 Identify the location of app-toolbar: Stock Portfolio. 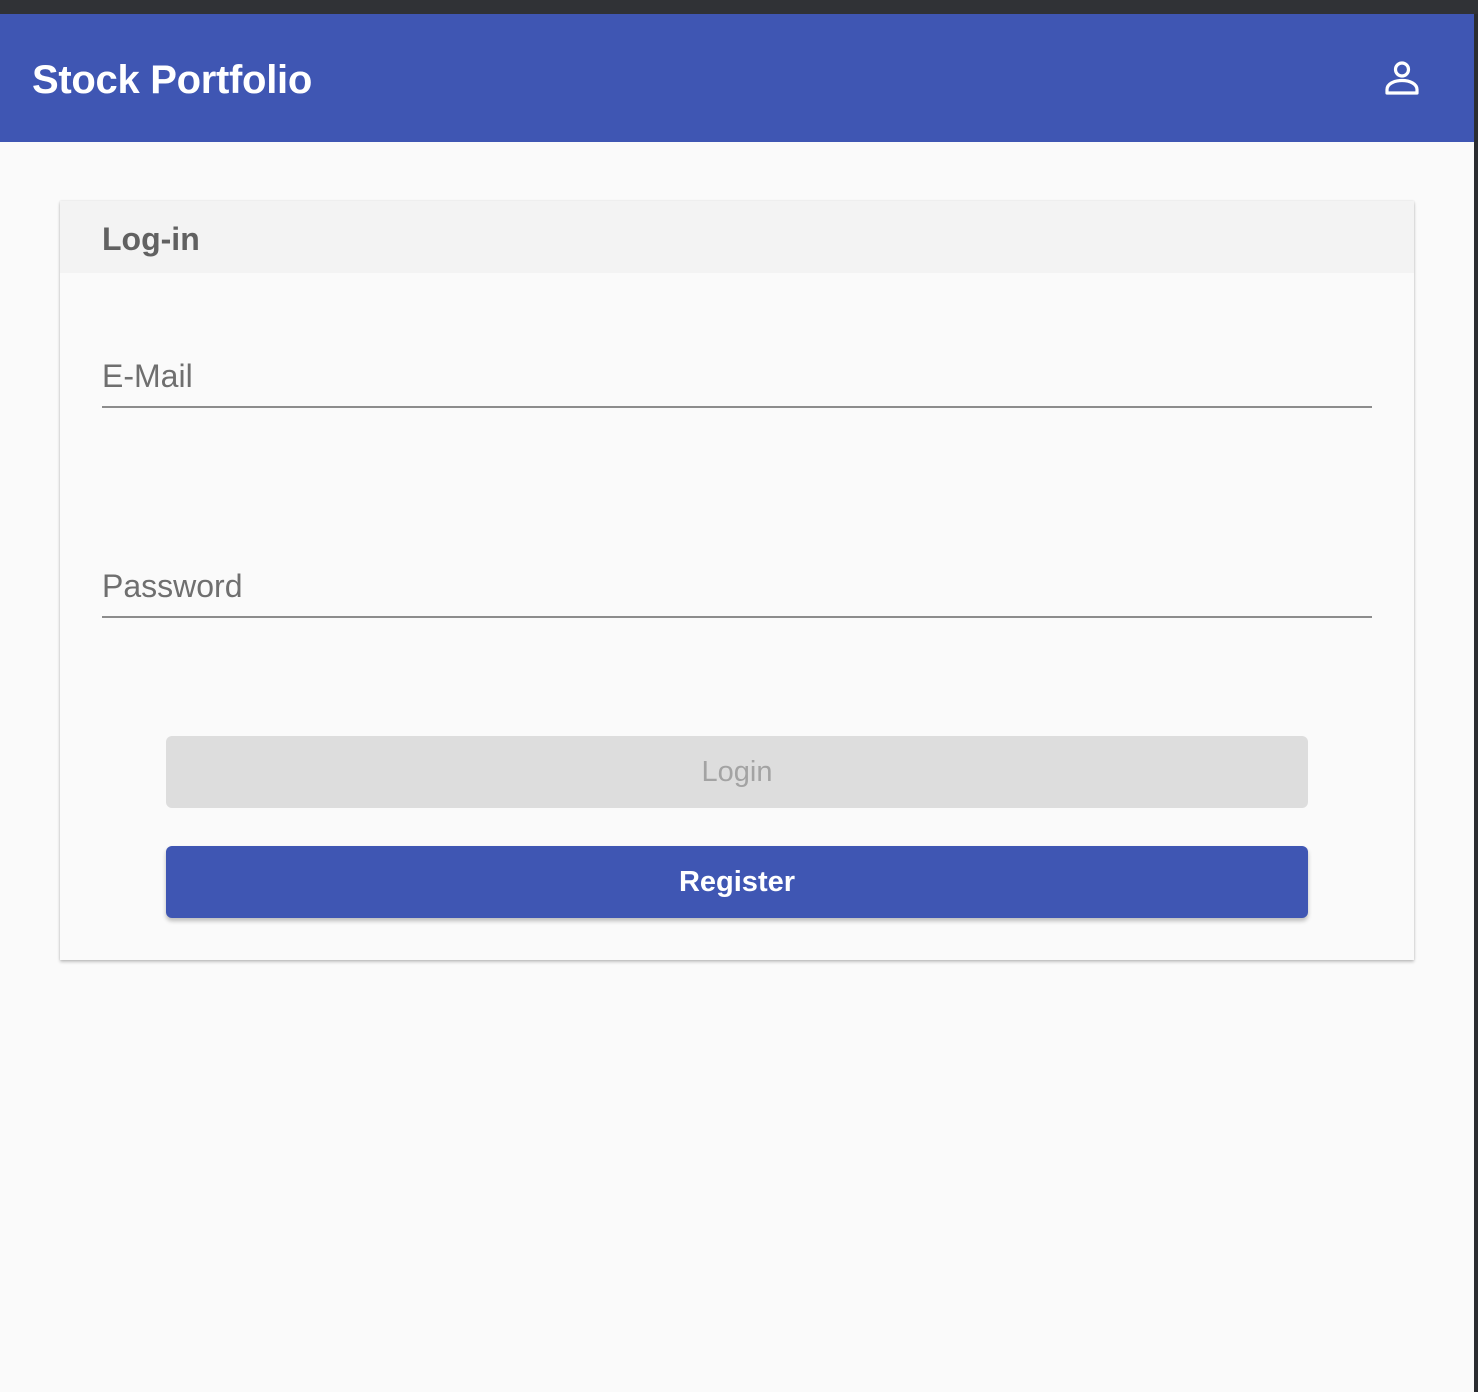
(737, 78).